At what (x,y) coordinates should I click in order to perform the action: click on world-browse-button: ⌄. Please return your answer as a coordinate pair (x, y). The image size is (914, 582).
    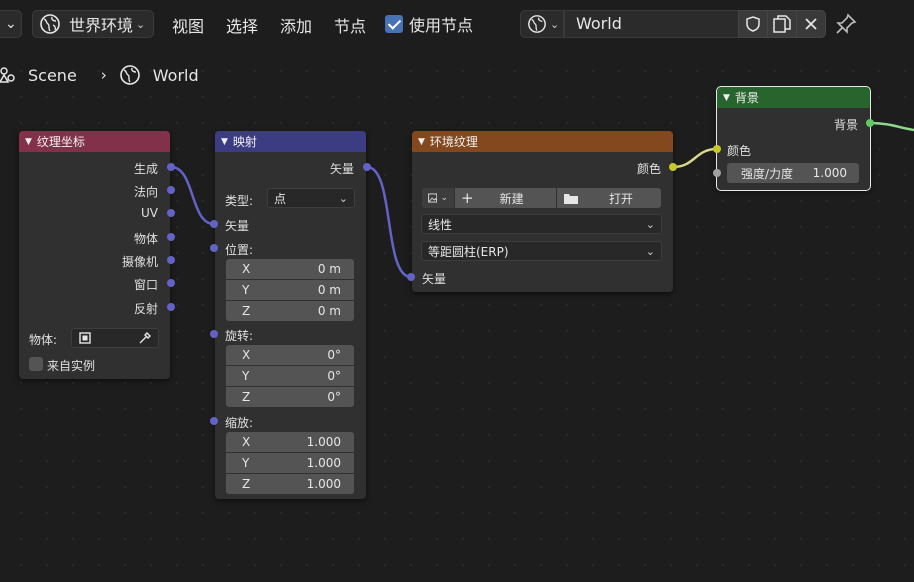
    Looking at the image, I should click on (542, 24).